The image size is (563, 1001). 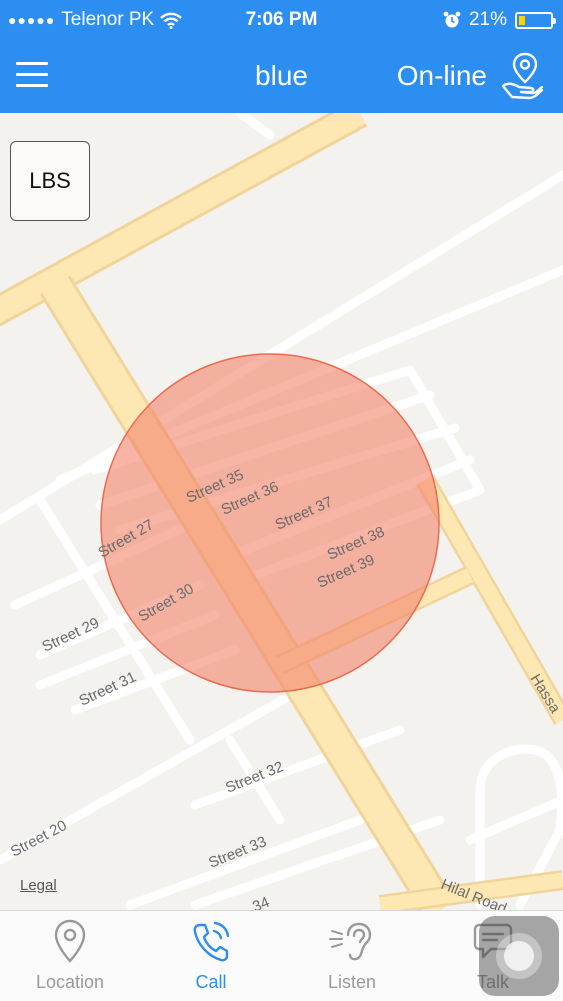 I want to click on nav-bar: blue On-line, so click(x=281, y=76).